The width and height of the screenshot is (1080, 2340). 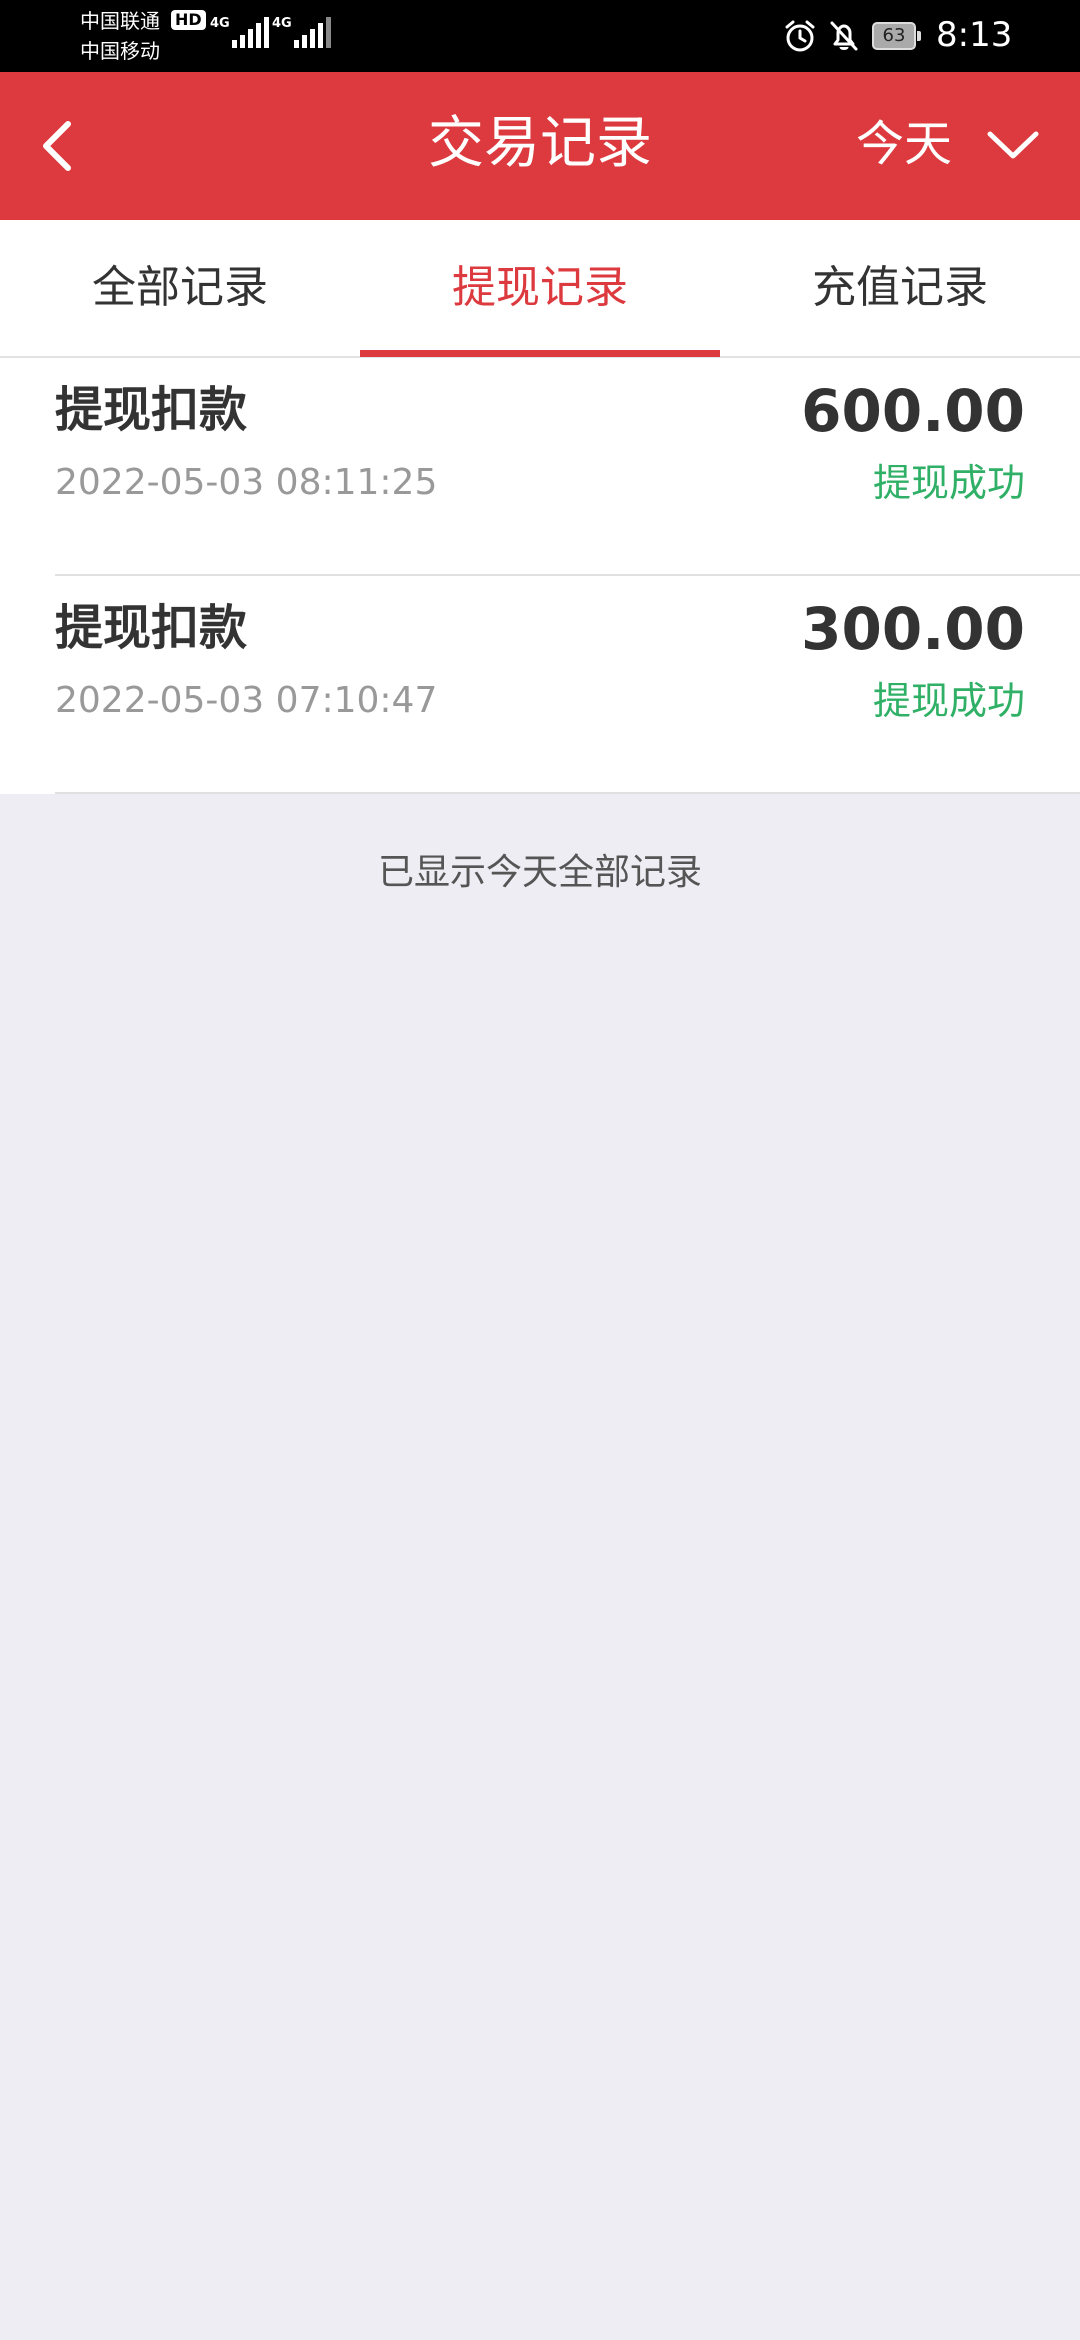 I want to click on bell-off-icon, so click(x=844, y=36).